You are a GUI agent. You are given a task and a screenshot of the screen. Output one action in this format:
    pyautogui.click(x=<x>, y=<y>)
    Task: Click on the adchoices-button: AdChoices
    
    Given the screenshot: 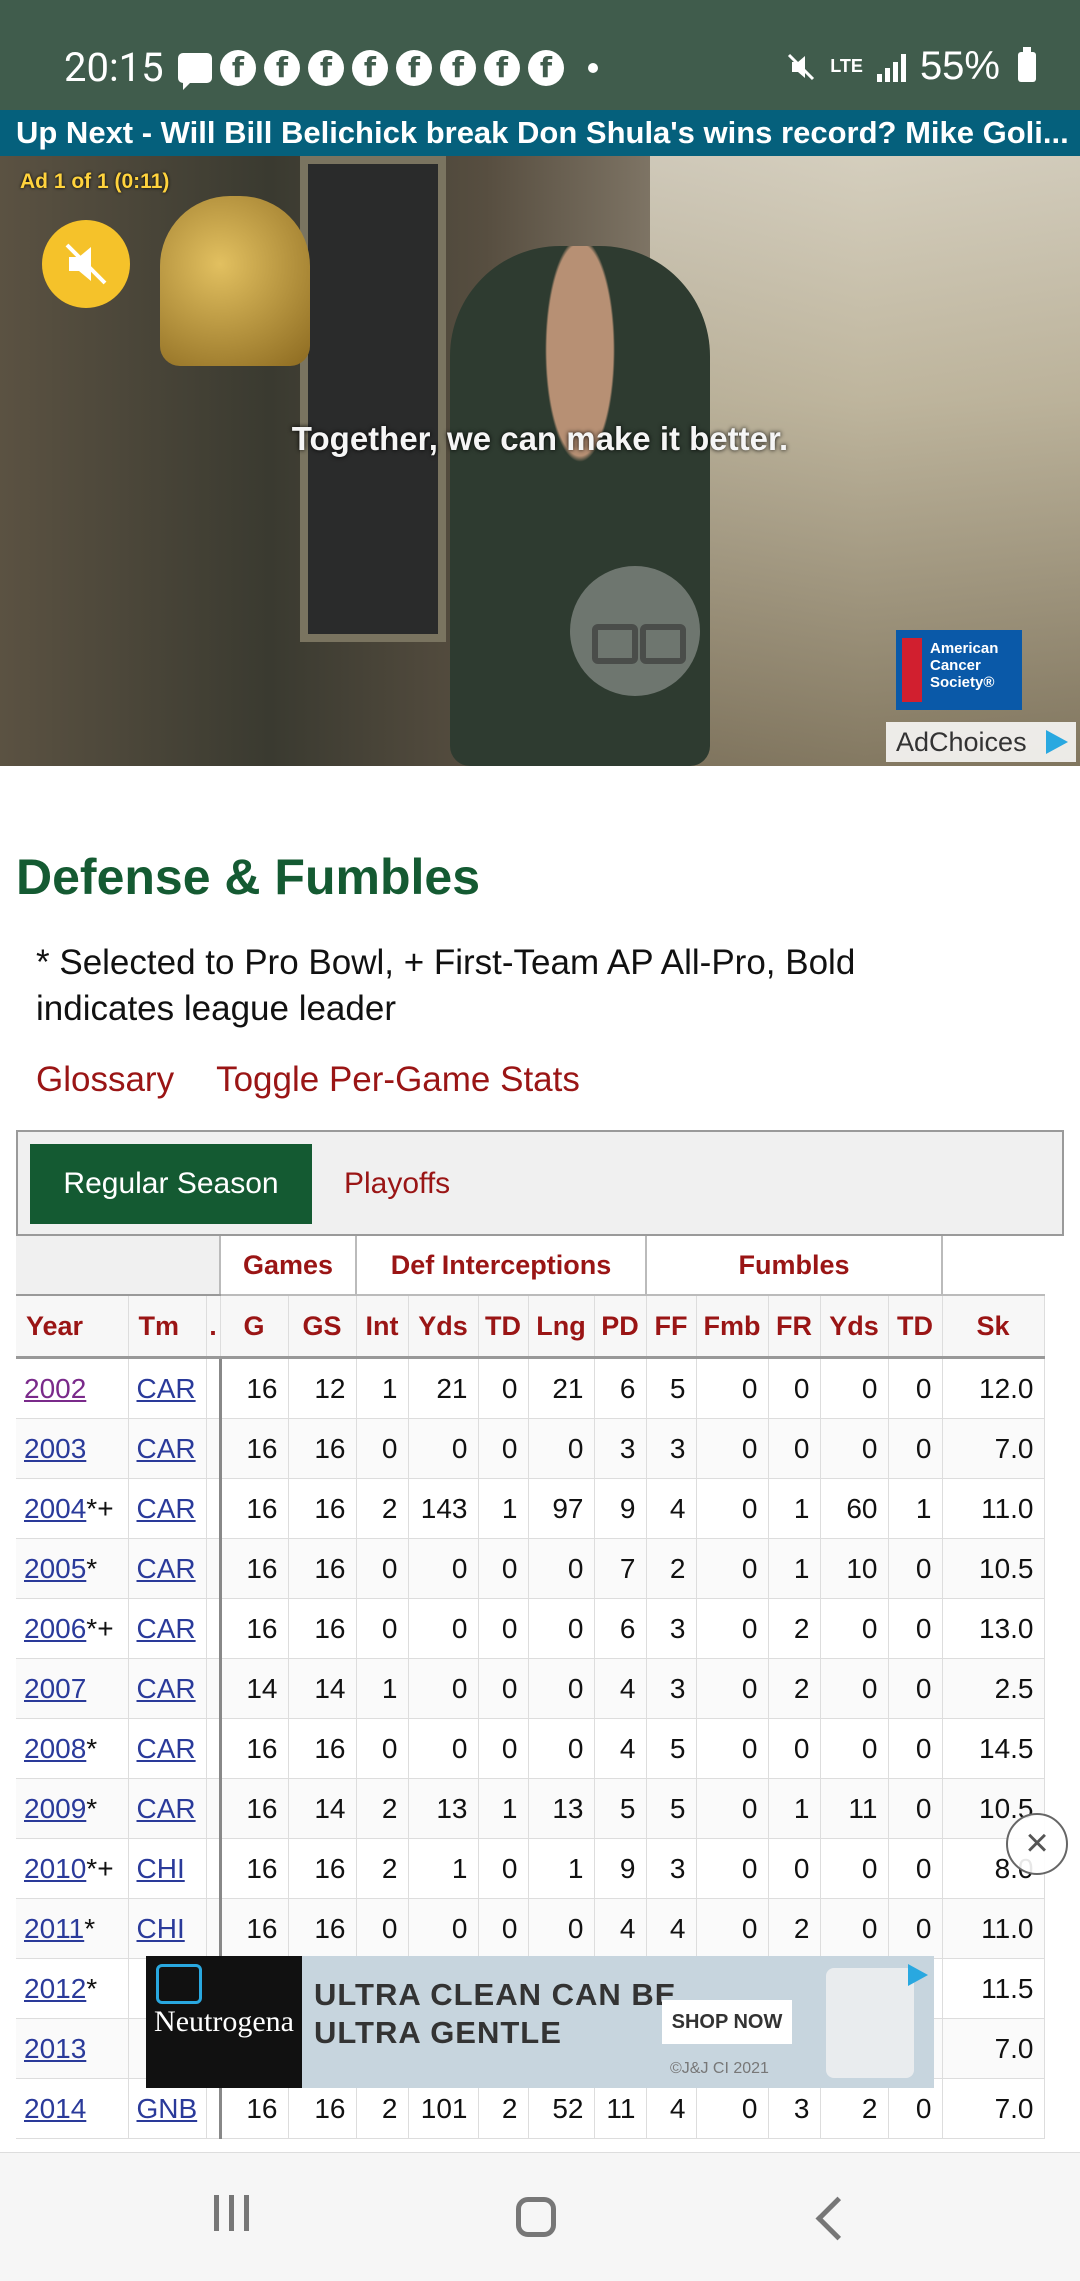 What is the action you would take?
    pyautogui.click(x=981, y=742)
    